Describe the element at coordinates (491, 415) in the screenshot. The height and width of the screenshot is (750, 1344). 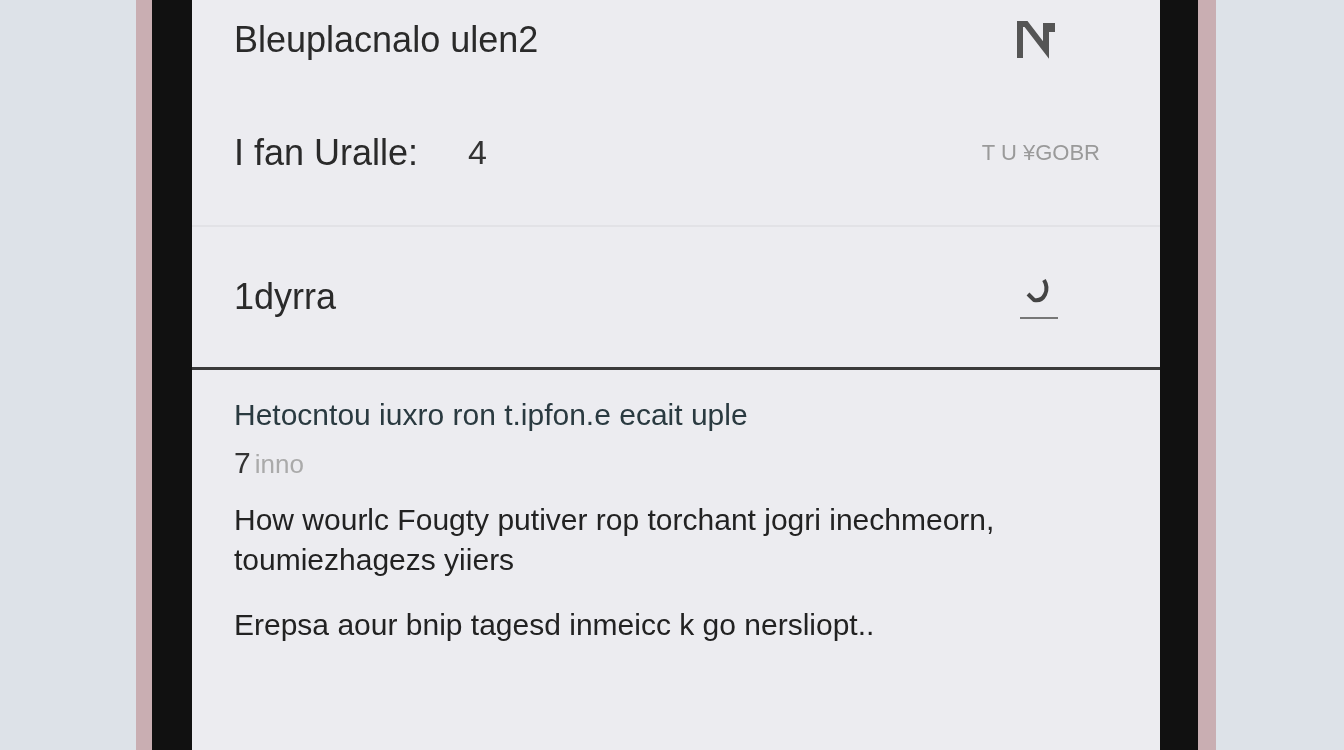
I see `message-title: Hetocntou iuxro ron t.ipfon.e ecait uple` at that location.